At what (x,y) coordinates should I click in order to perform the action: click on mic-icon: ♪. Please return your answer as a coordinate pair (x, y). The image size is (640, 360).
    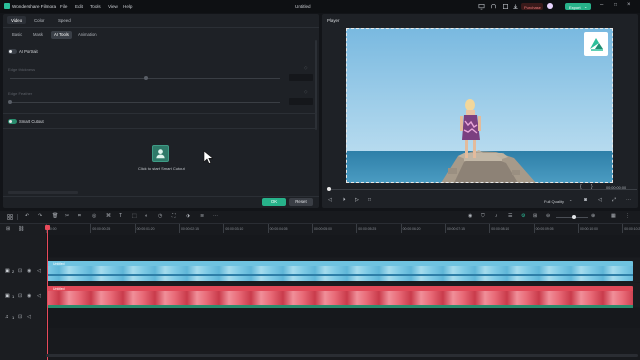
    Looking at the image, I should click on (496, 216).